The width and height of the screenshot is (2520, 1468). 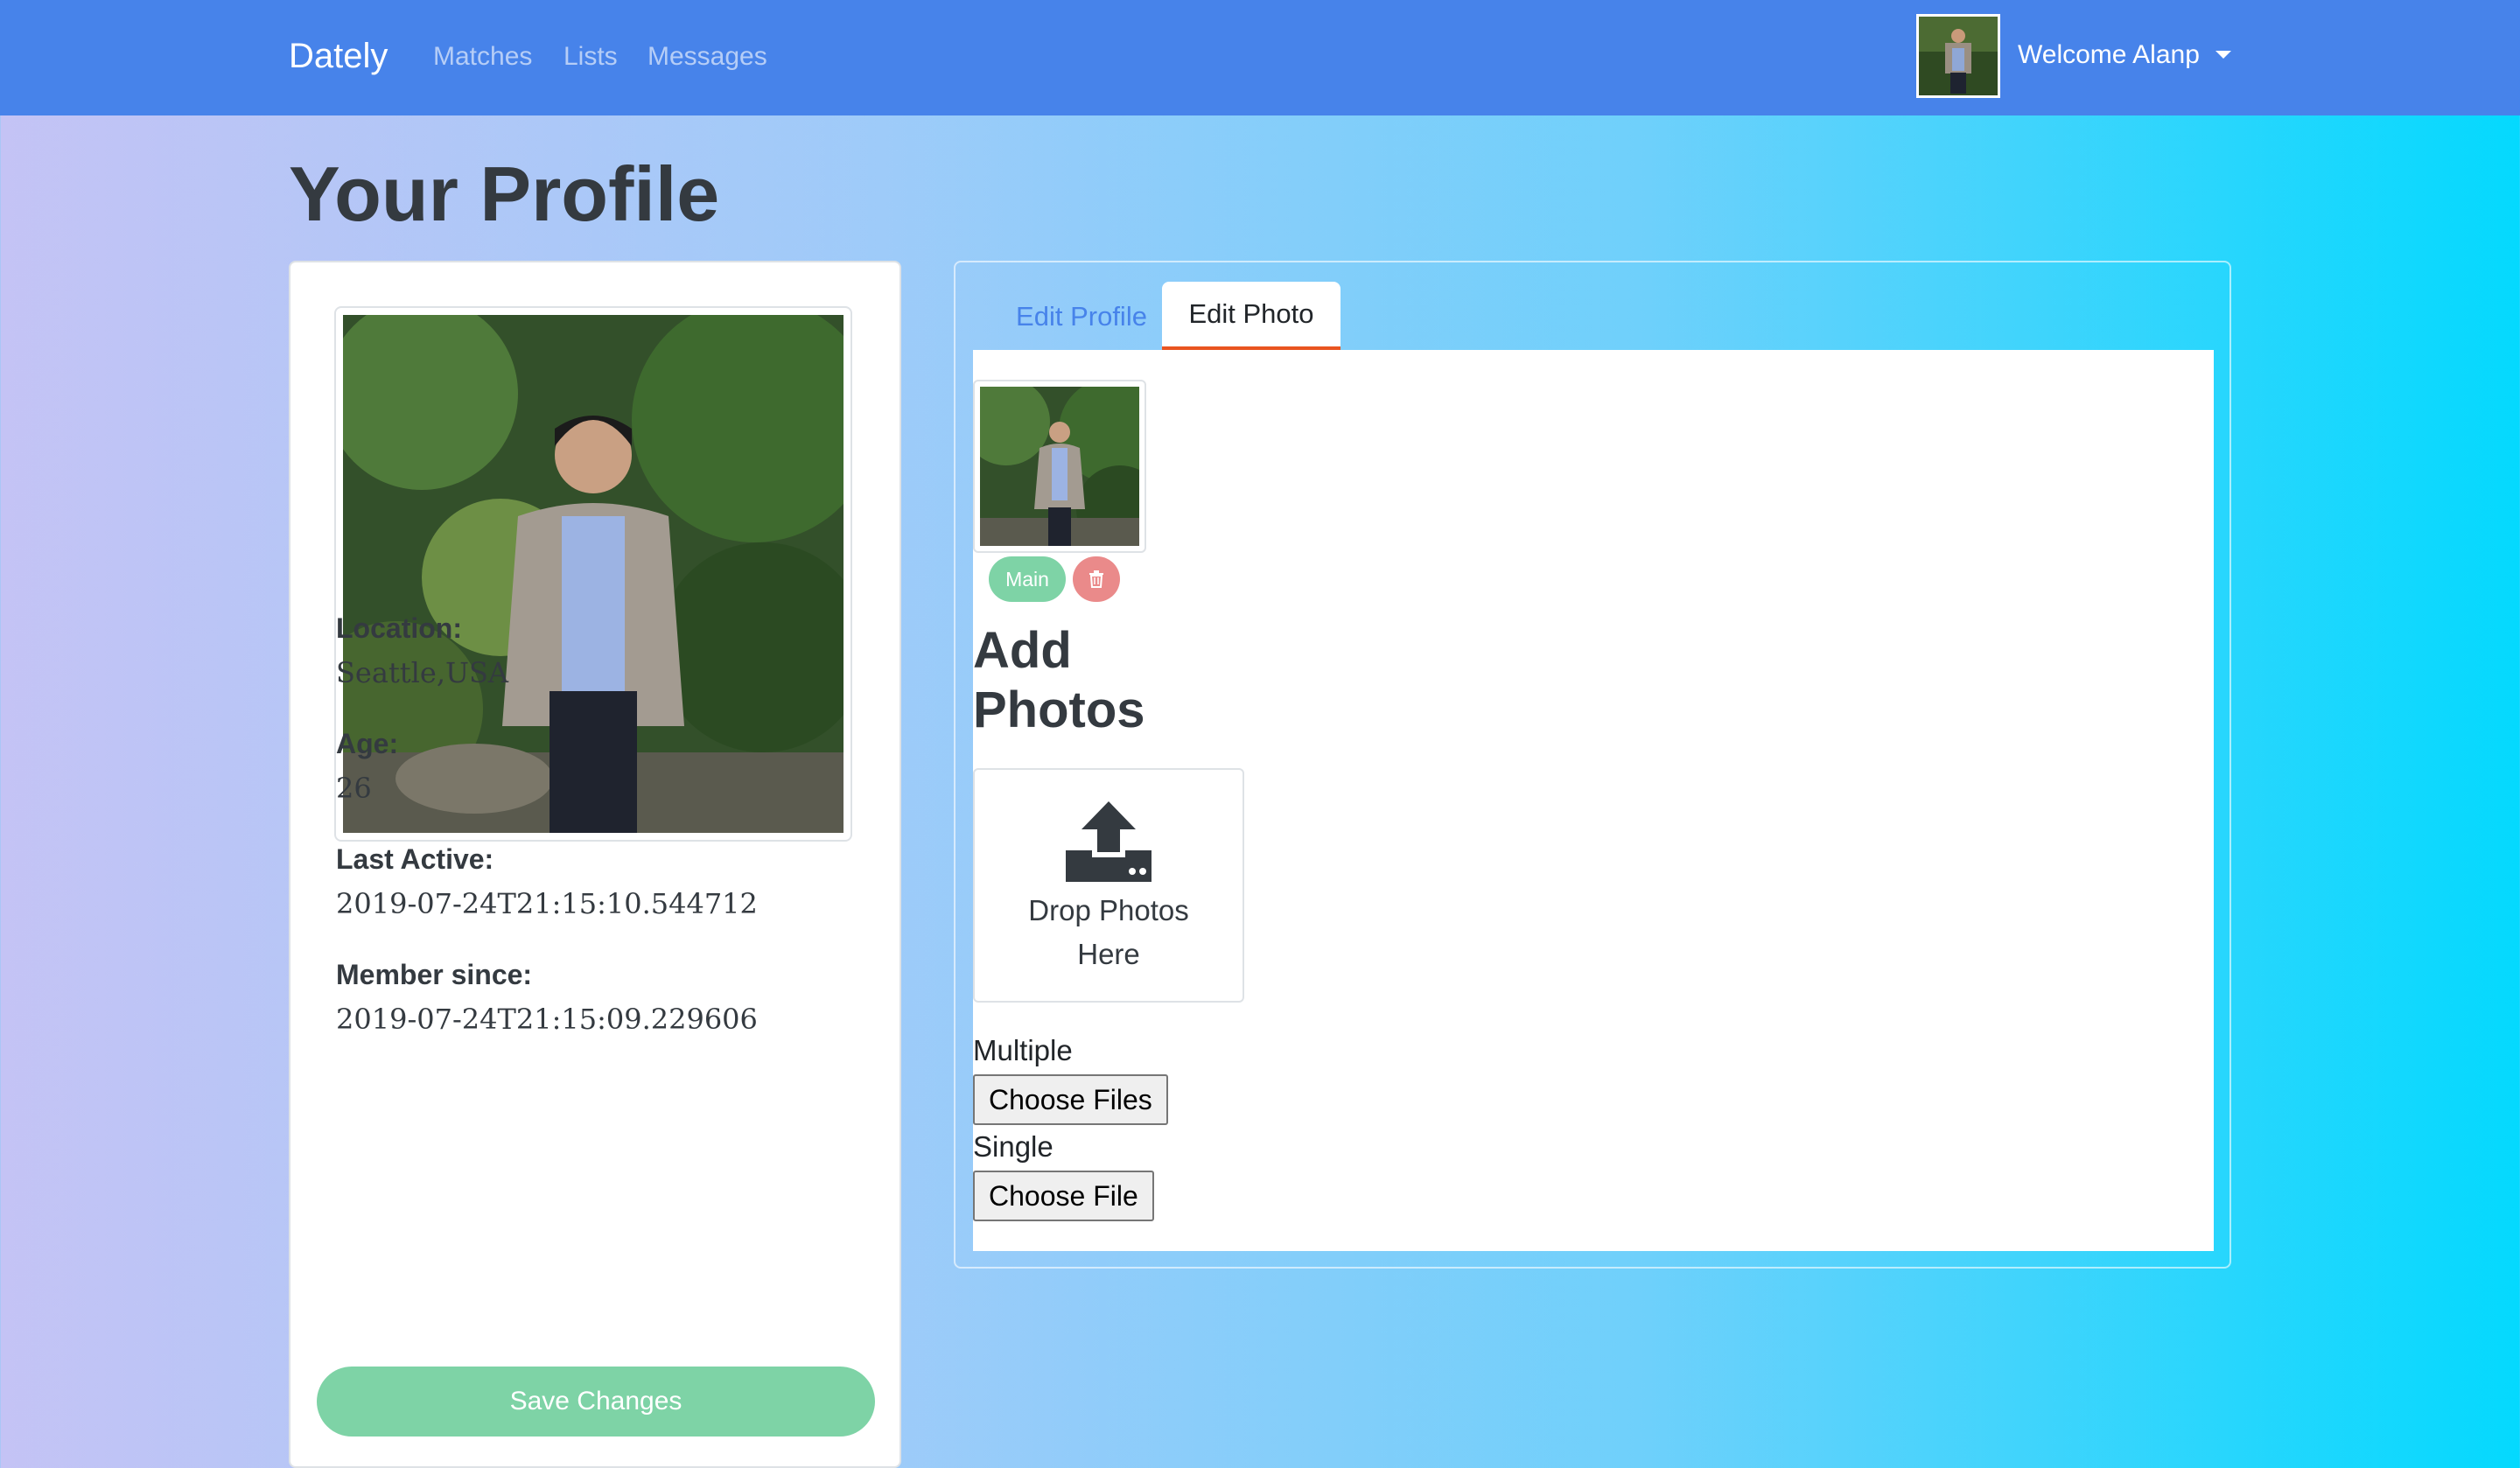 What do you see at coordinates (434, 974) in the screenshot?
I see `member-since-label: Member since:` at bounding box center [434, 974].